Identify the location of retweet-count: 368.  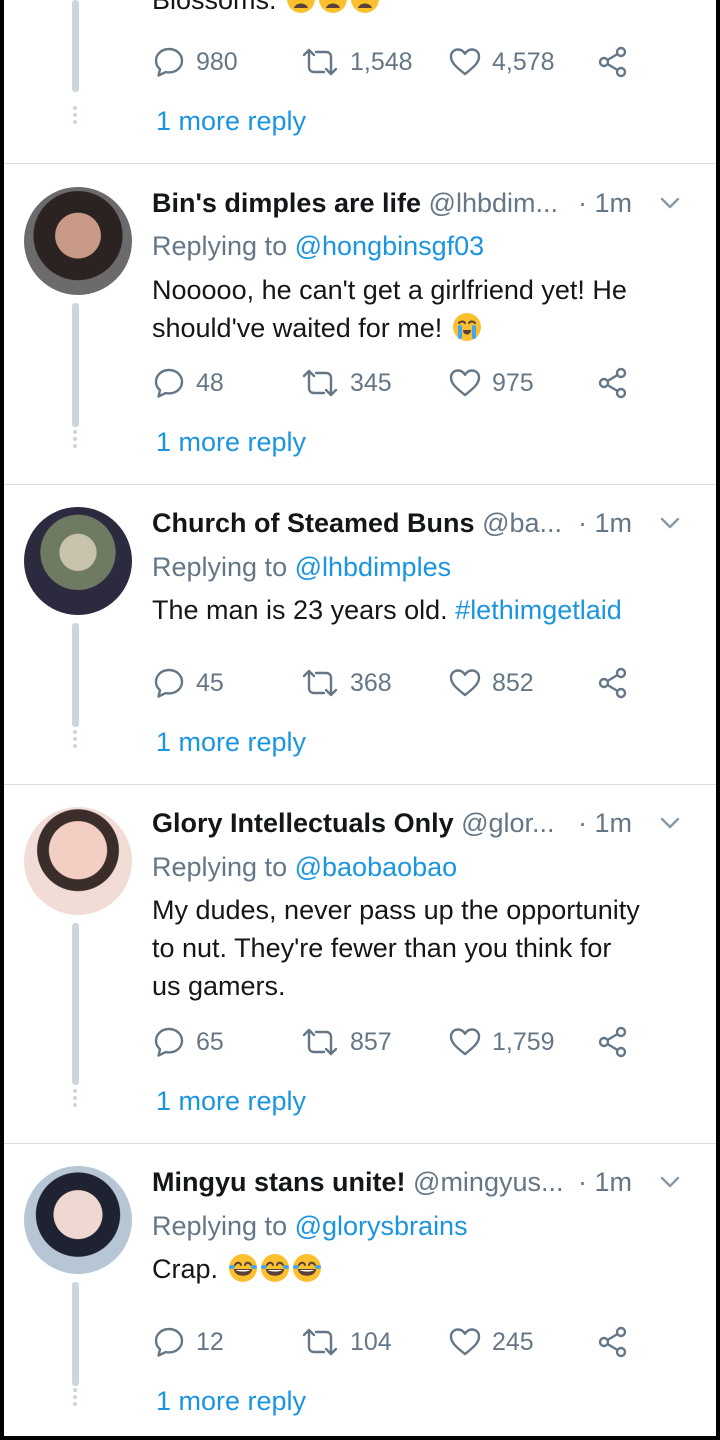
(371, 683).